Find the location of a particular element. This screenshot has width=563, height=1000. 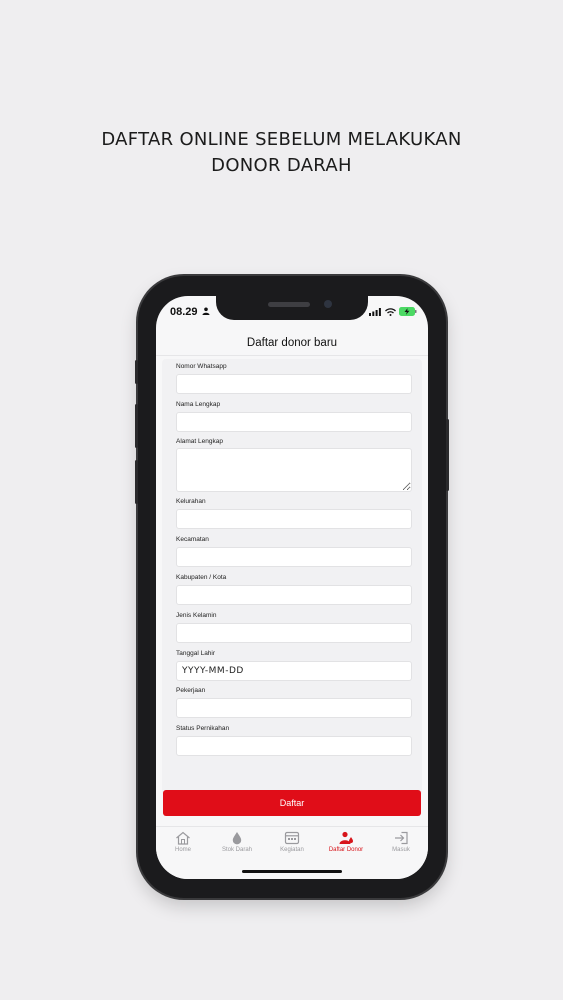

field-kabupaten-kota: Kabupaten / Kota is located at coordinates (294, 589).